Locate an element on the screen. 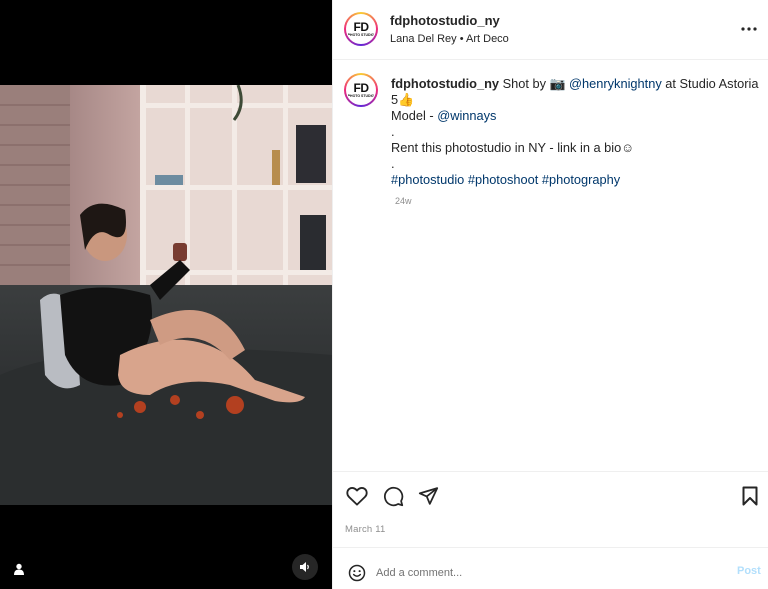 This screenshot has width=768, height=589. comment-input is located at coordinates (541, 573).